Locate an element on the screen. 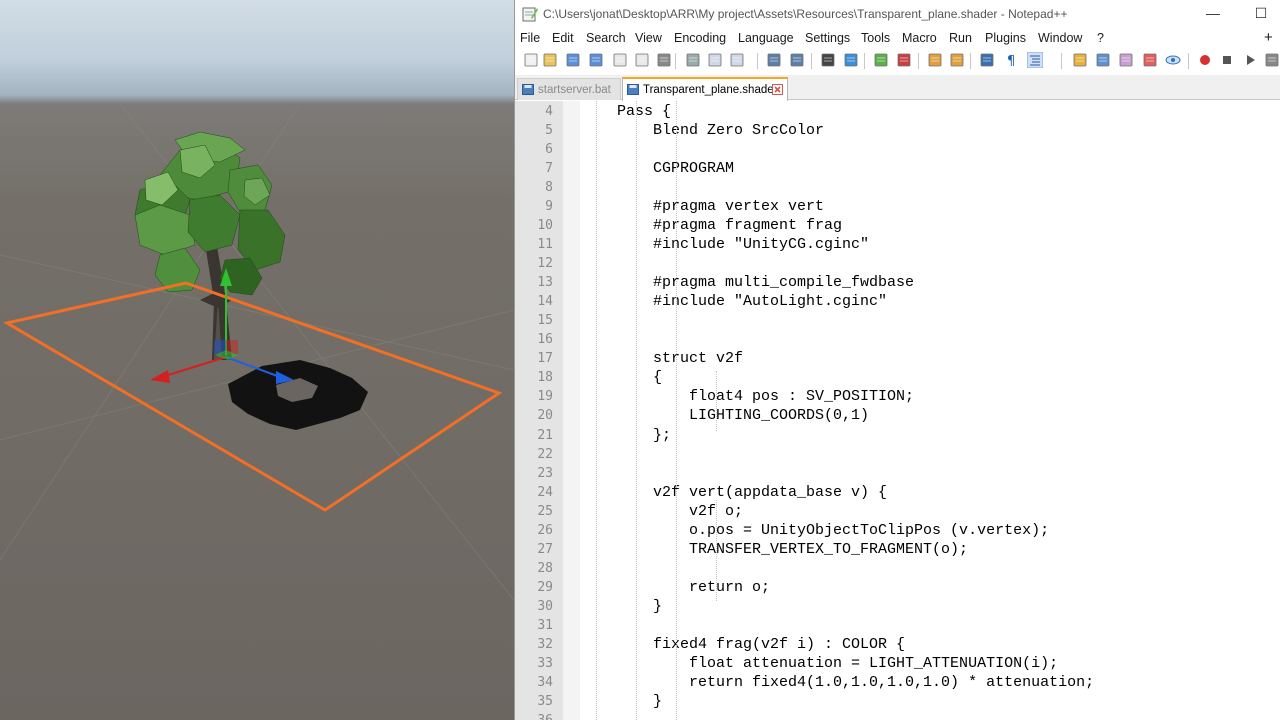 The height and width of the screenshot is (720, 1280). line-number: 5 is located at coordinates (549, 131).